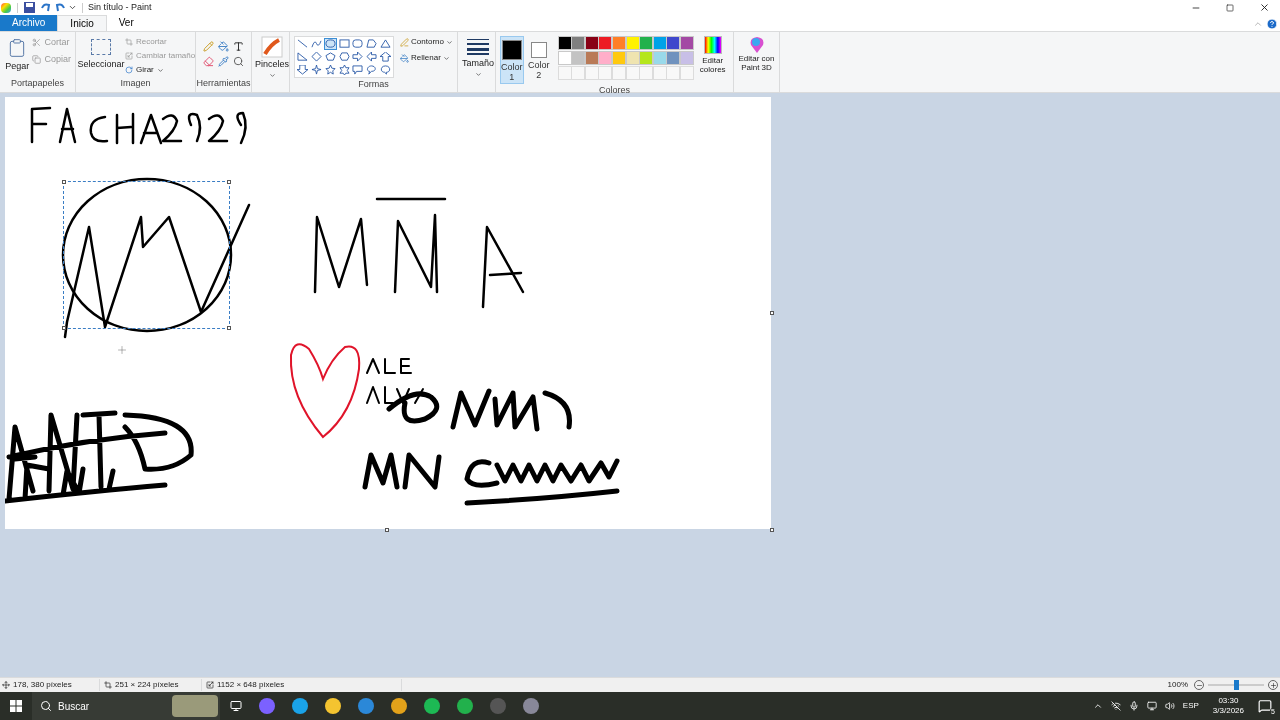 The image size is (1280, 720). Describe the element at coordinates (223, 46) in the screenshot. I see `fill-bucket-icon` at that location.